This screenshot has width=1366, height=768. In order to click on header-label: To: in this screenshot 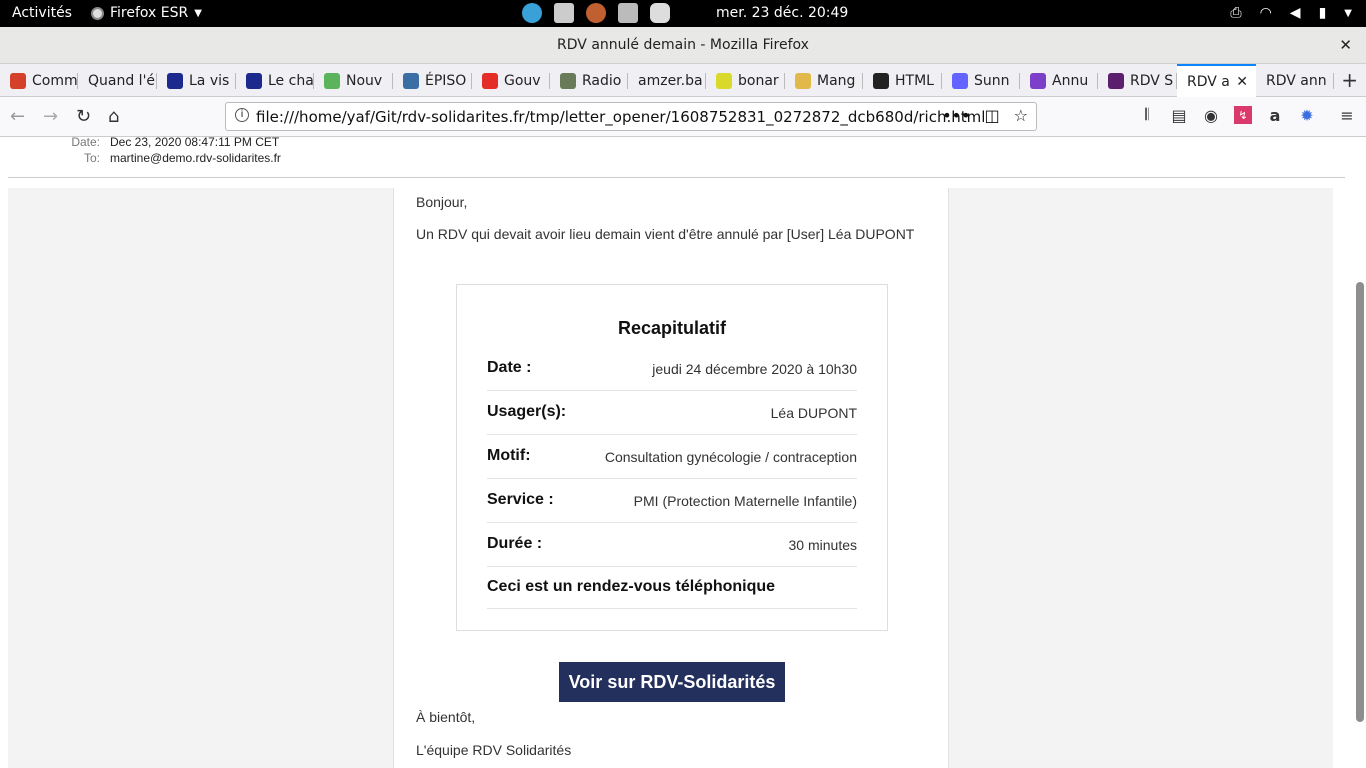, I will do `click(91, 158)`.